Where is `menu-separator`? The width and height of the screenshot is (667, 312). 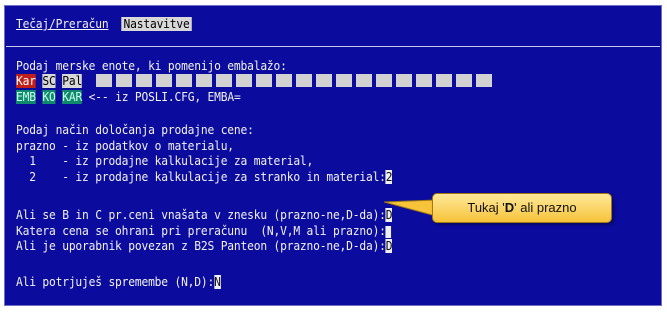
menu-separator is located at coordinates (333, 46).